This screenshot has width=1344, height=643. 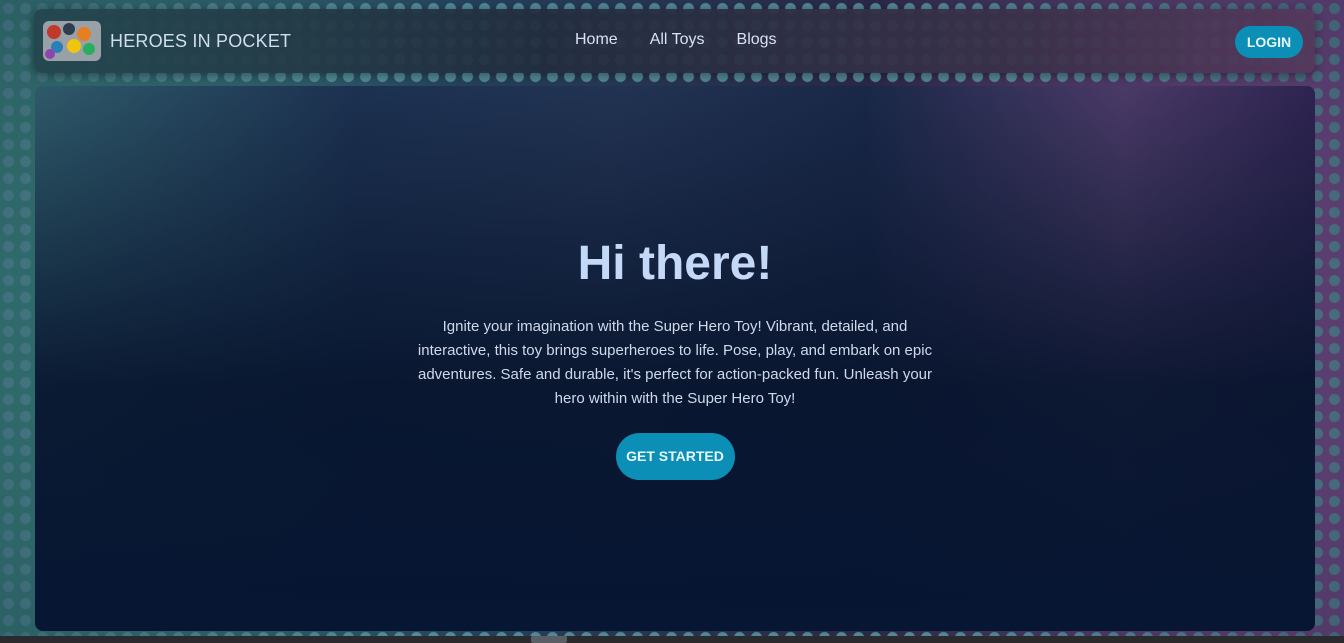 What do you see at coordinates (1269, 42) in the screenshot?
I see `login-button: LOGIN` at bounding box center [1269, 42].